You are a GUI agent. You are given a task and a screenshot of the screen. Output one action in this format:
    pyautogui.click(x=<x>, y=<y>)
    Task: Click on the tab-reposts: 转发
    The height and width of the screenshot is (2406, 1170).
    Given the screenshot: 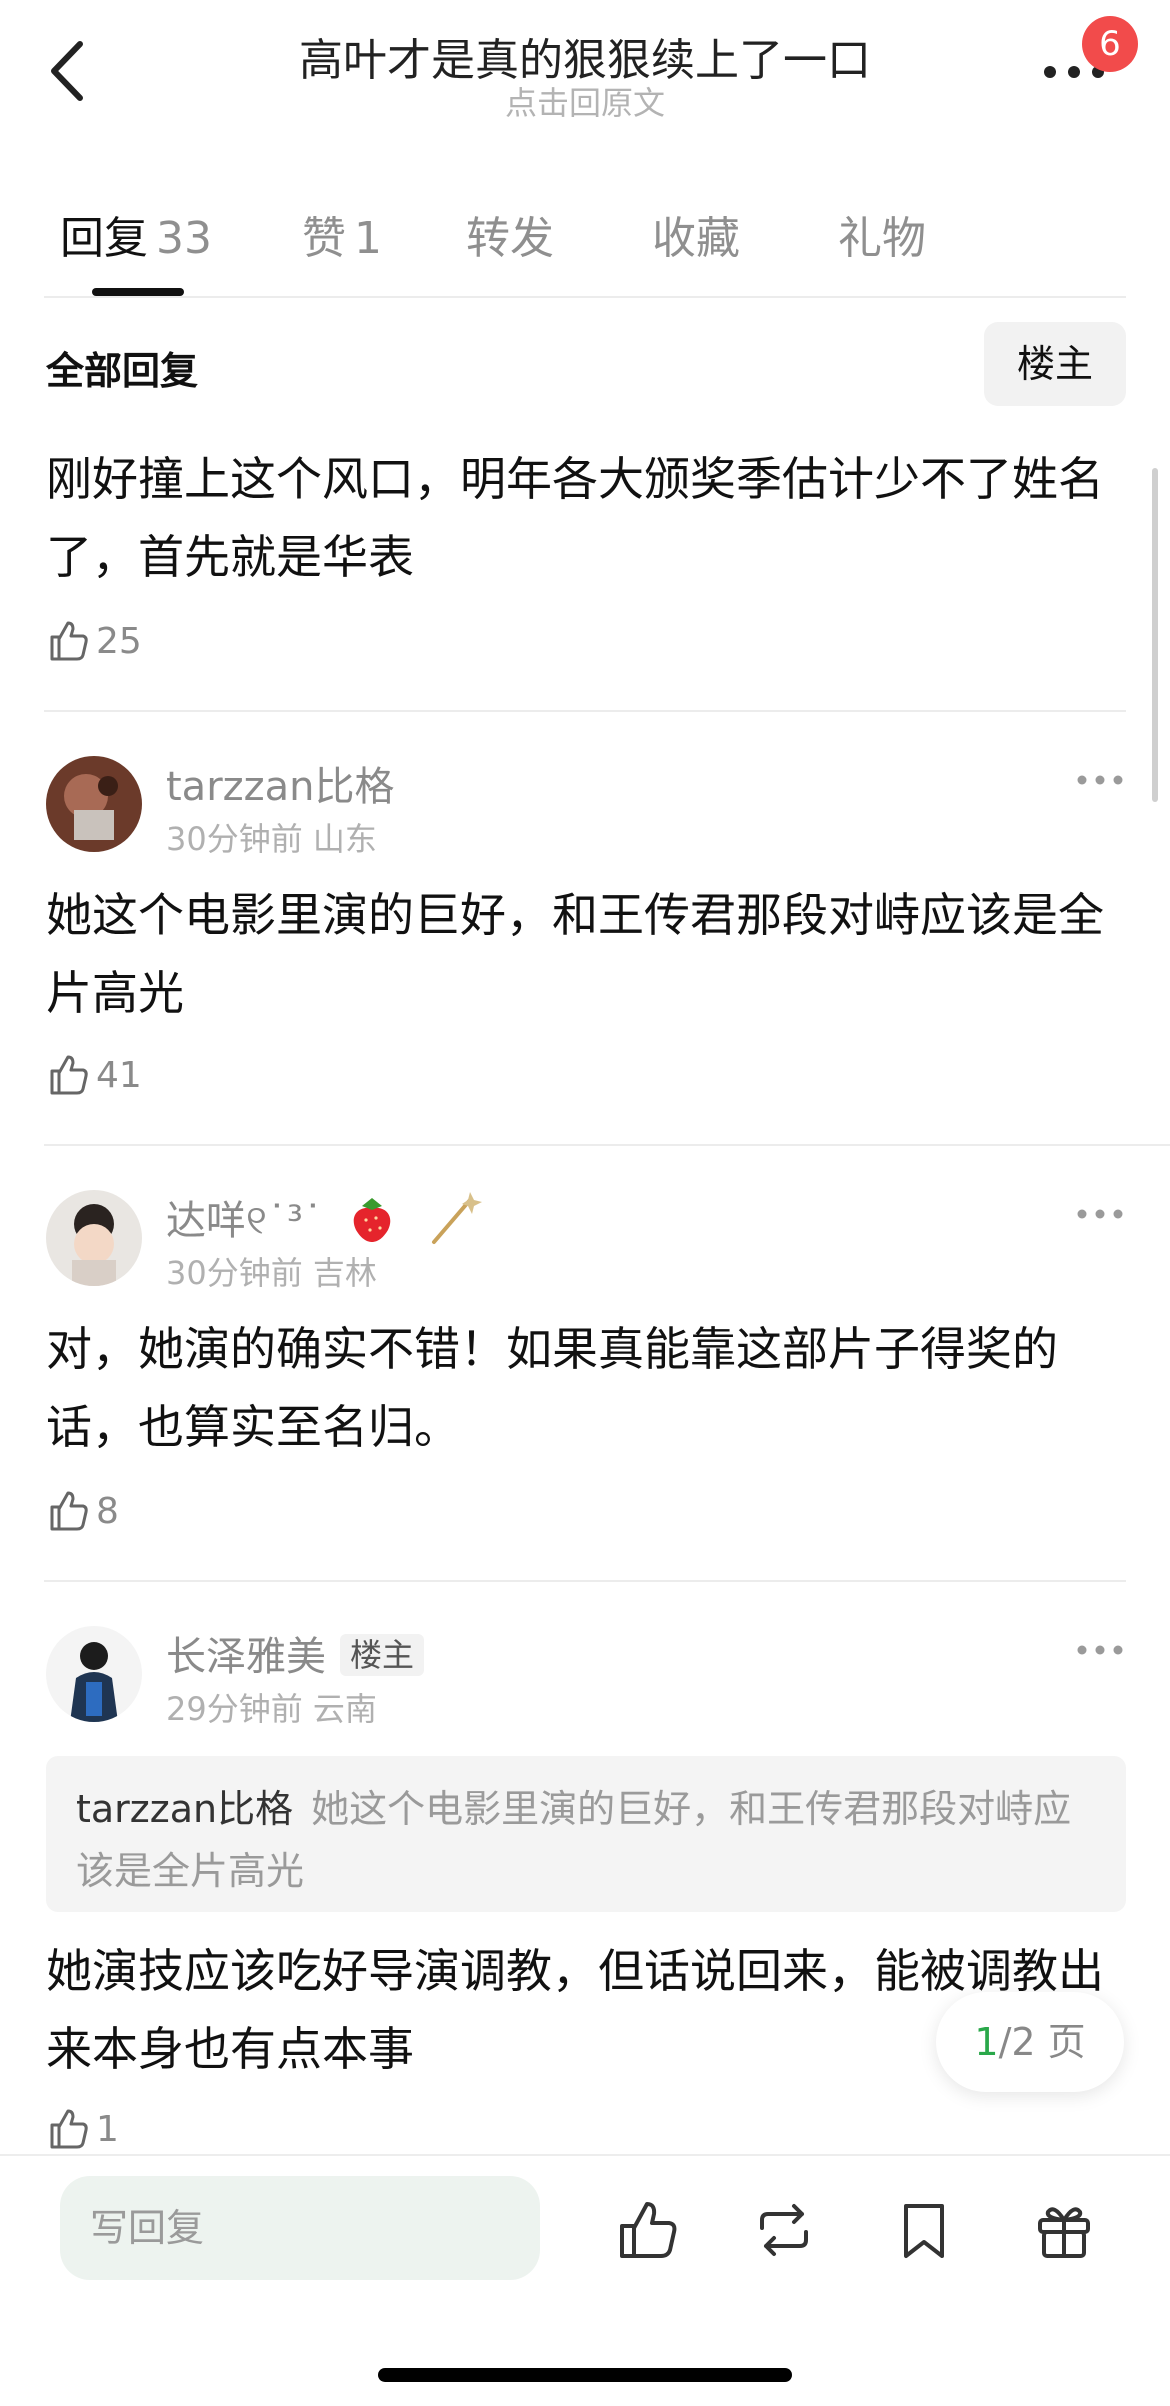 What is the action you would take?
    pyautogui.click(x=510, y=234)
    